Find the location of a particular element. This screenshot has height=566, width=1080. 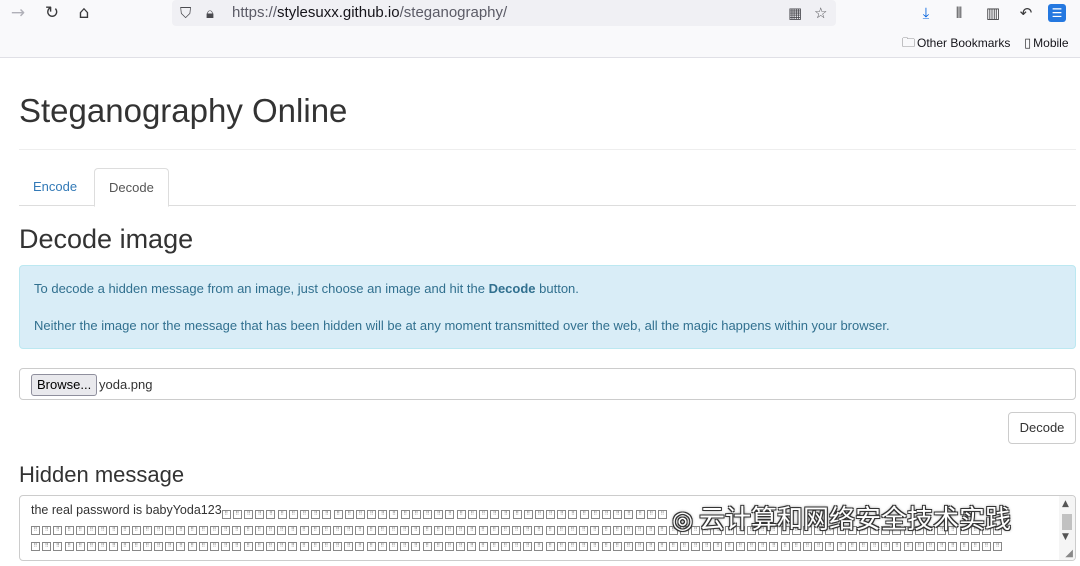

decode-button: Decode is located at coordinates (1042, 428).